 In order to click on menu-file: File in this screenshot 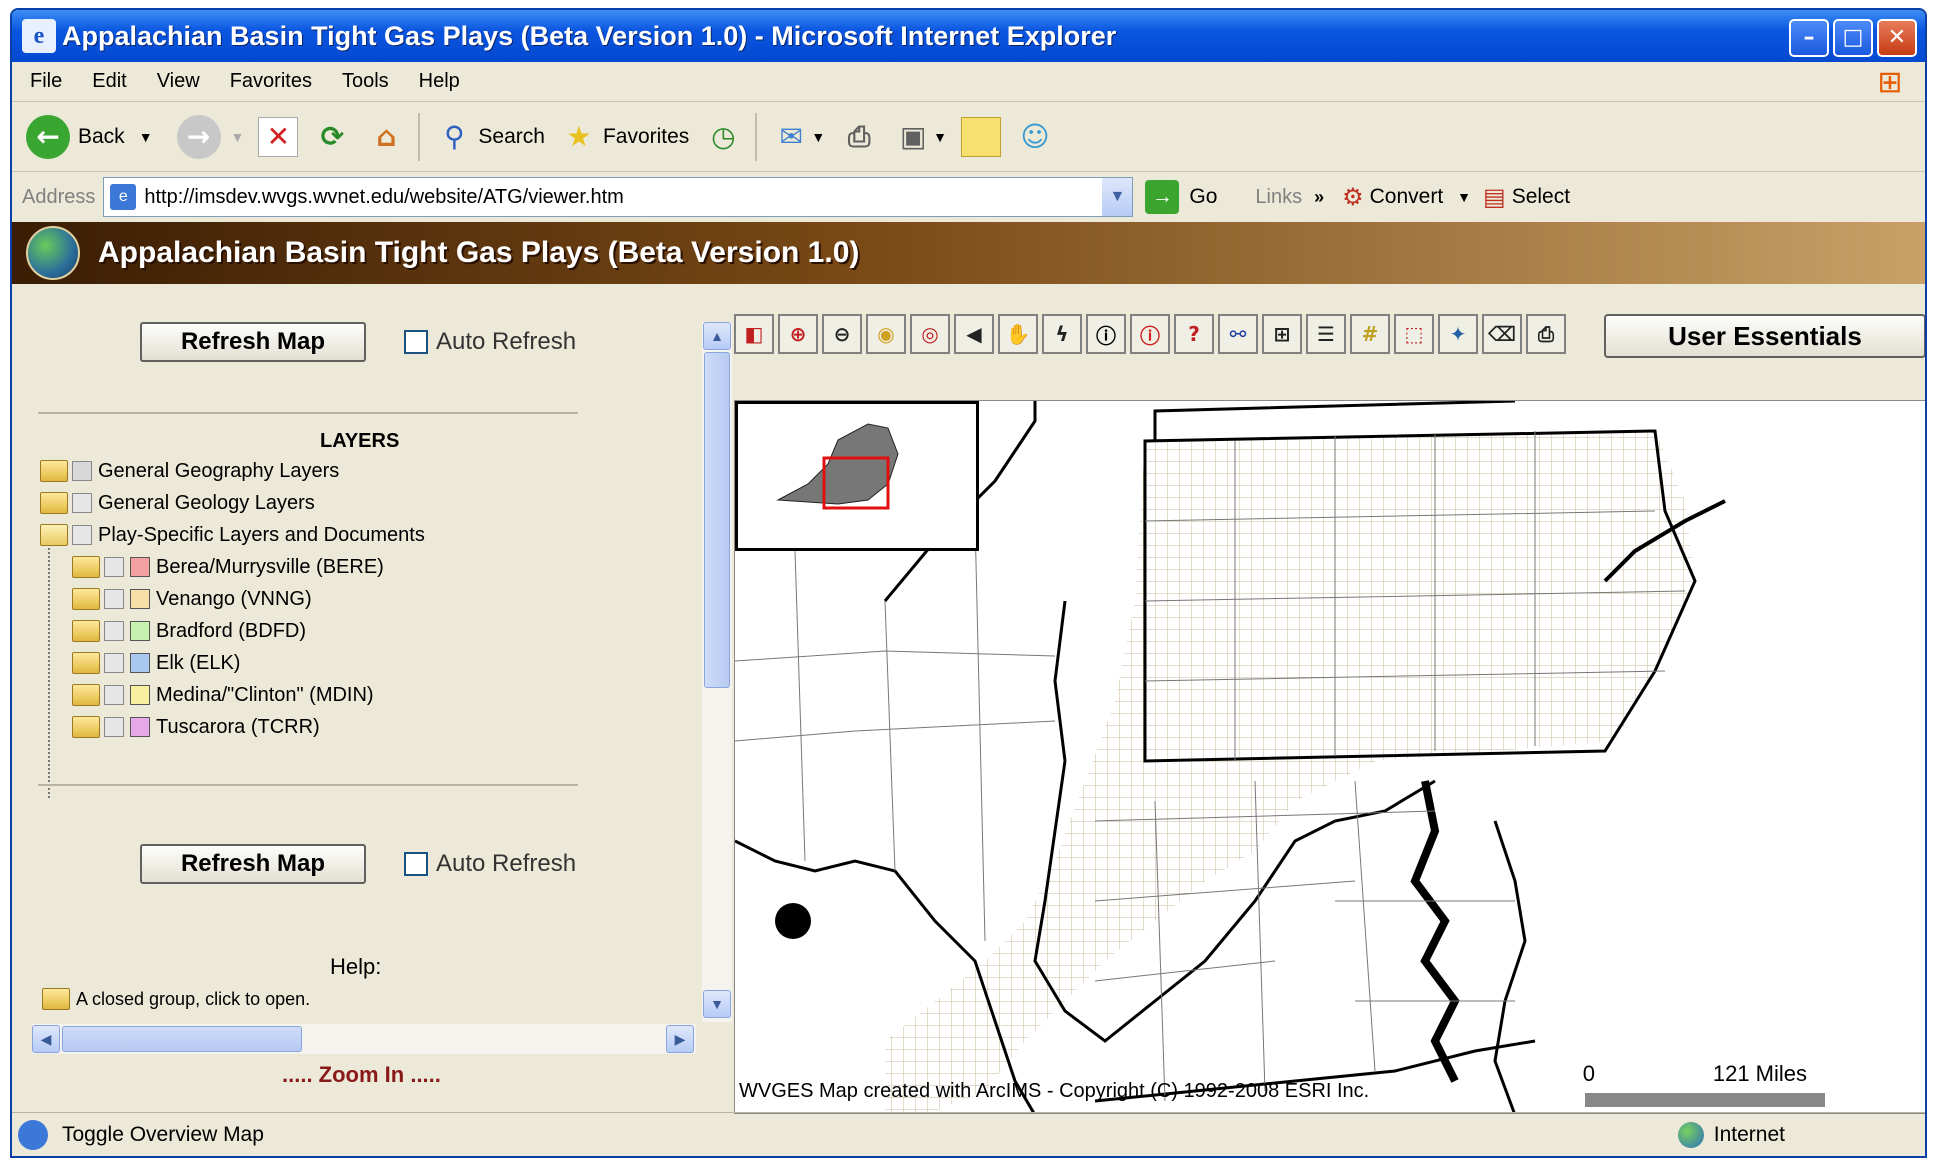, I will do `click(46, 81)`.